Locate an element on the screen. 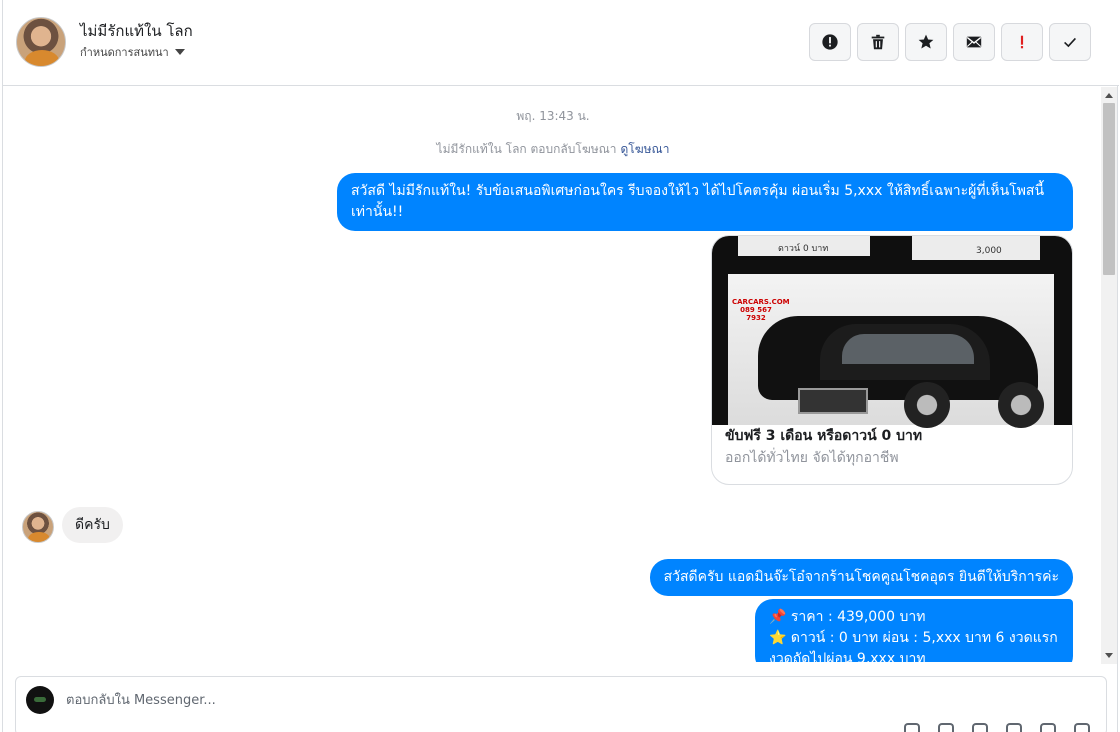  scroll-thumb is located at coordinates (1109, 189).